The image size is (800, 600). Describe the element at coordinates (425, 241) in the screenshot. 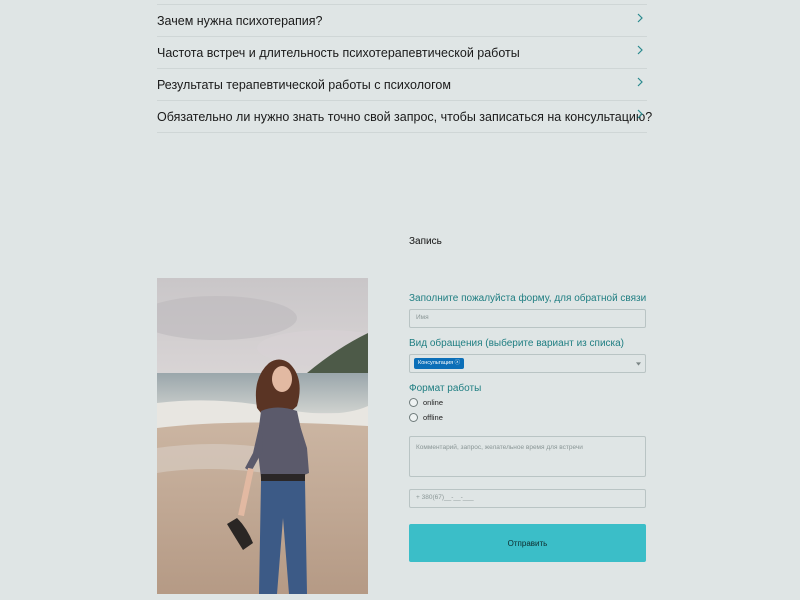

I see `form-title: Запись` at that location.